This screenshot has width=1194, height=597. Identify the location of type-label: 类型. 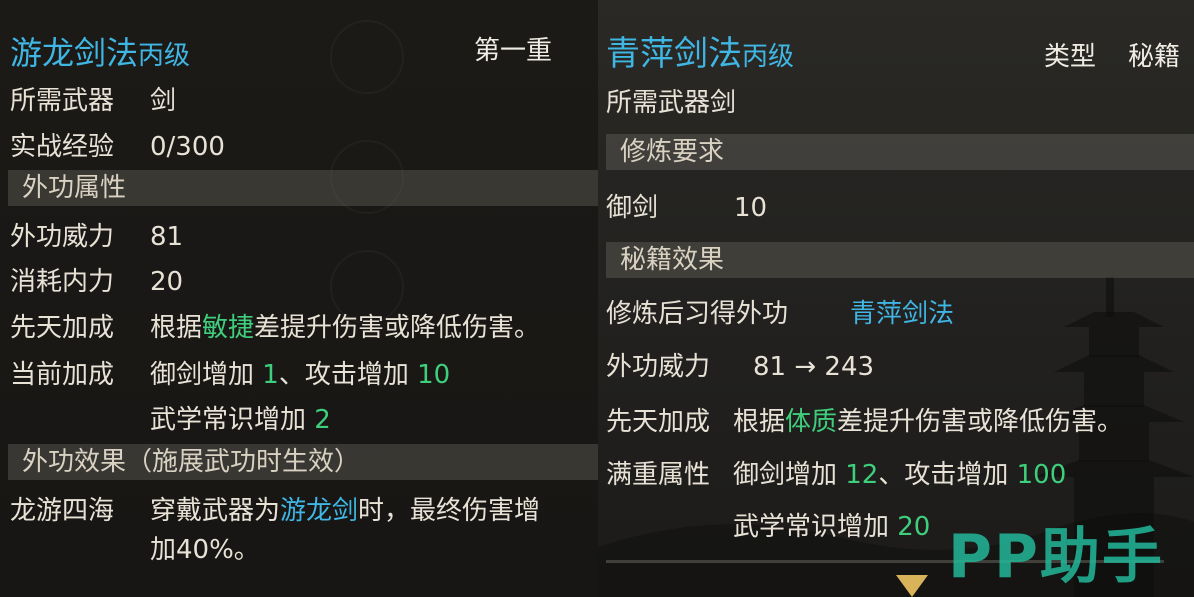
(1070, 57).